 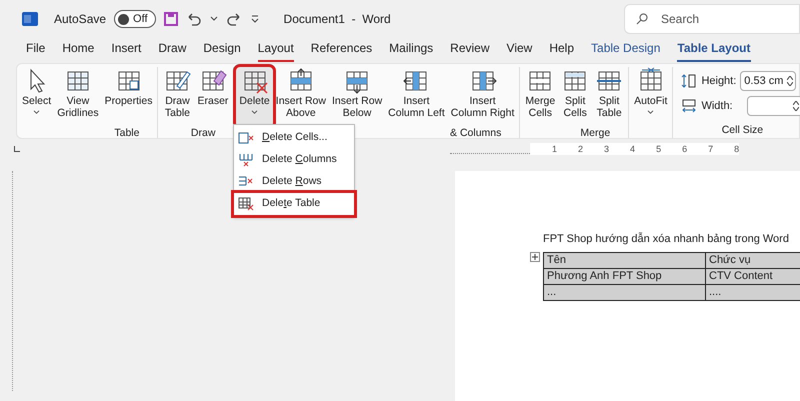 I want to click on table-cell: Phương Anh FPT Shop, so click(x=625, y=276).